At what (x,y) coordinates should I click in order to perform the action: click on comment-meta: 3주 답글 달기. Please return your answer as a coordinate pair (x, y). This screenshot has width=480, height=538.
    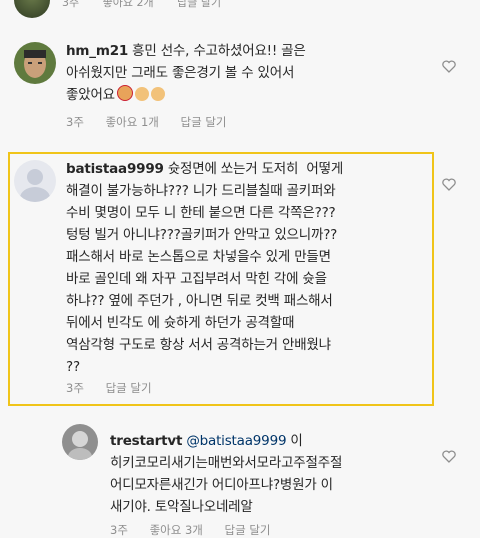
    Looking at the image, I should click on (118, 388).